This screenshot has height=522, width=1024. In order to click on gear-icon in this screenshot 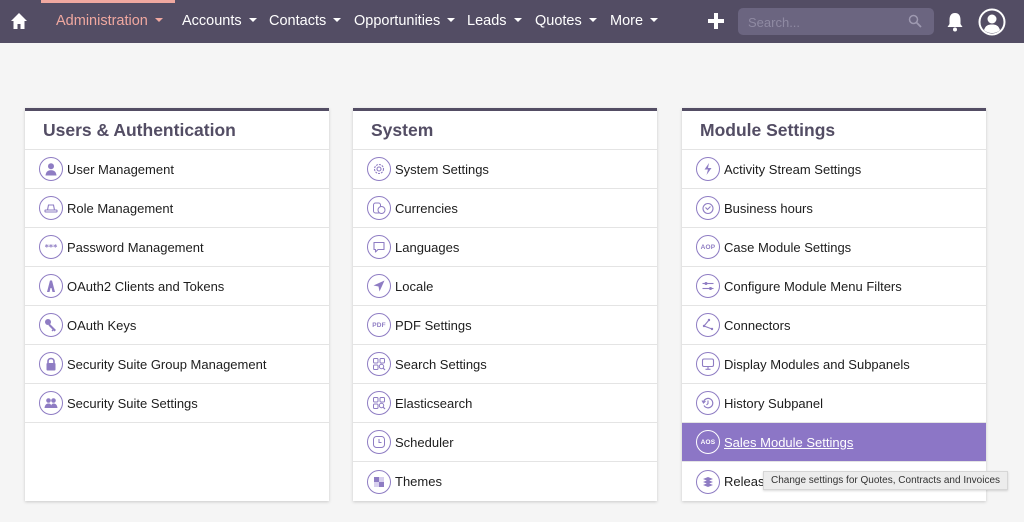, I will do `click(379, 169)`.